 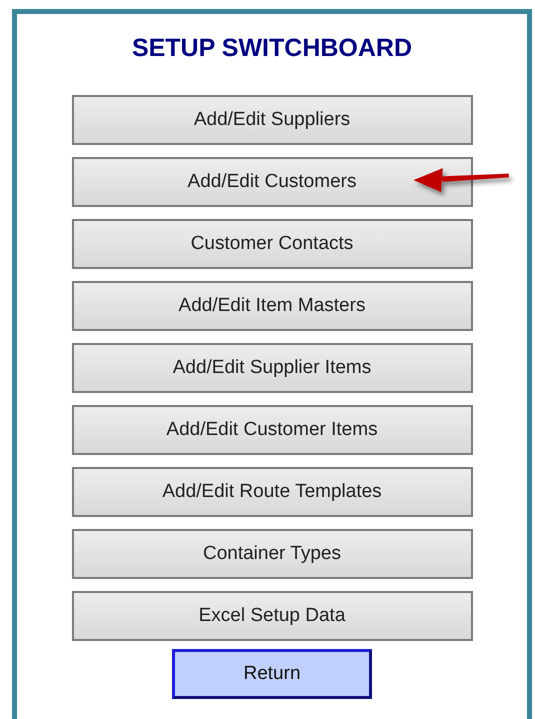 What do you see at coordinates (272, 430) in the screenshot?
I see `menu-button: Add/Edit Customer Items` at bounding box center [272, 430].